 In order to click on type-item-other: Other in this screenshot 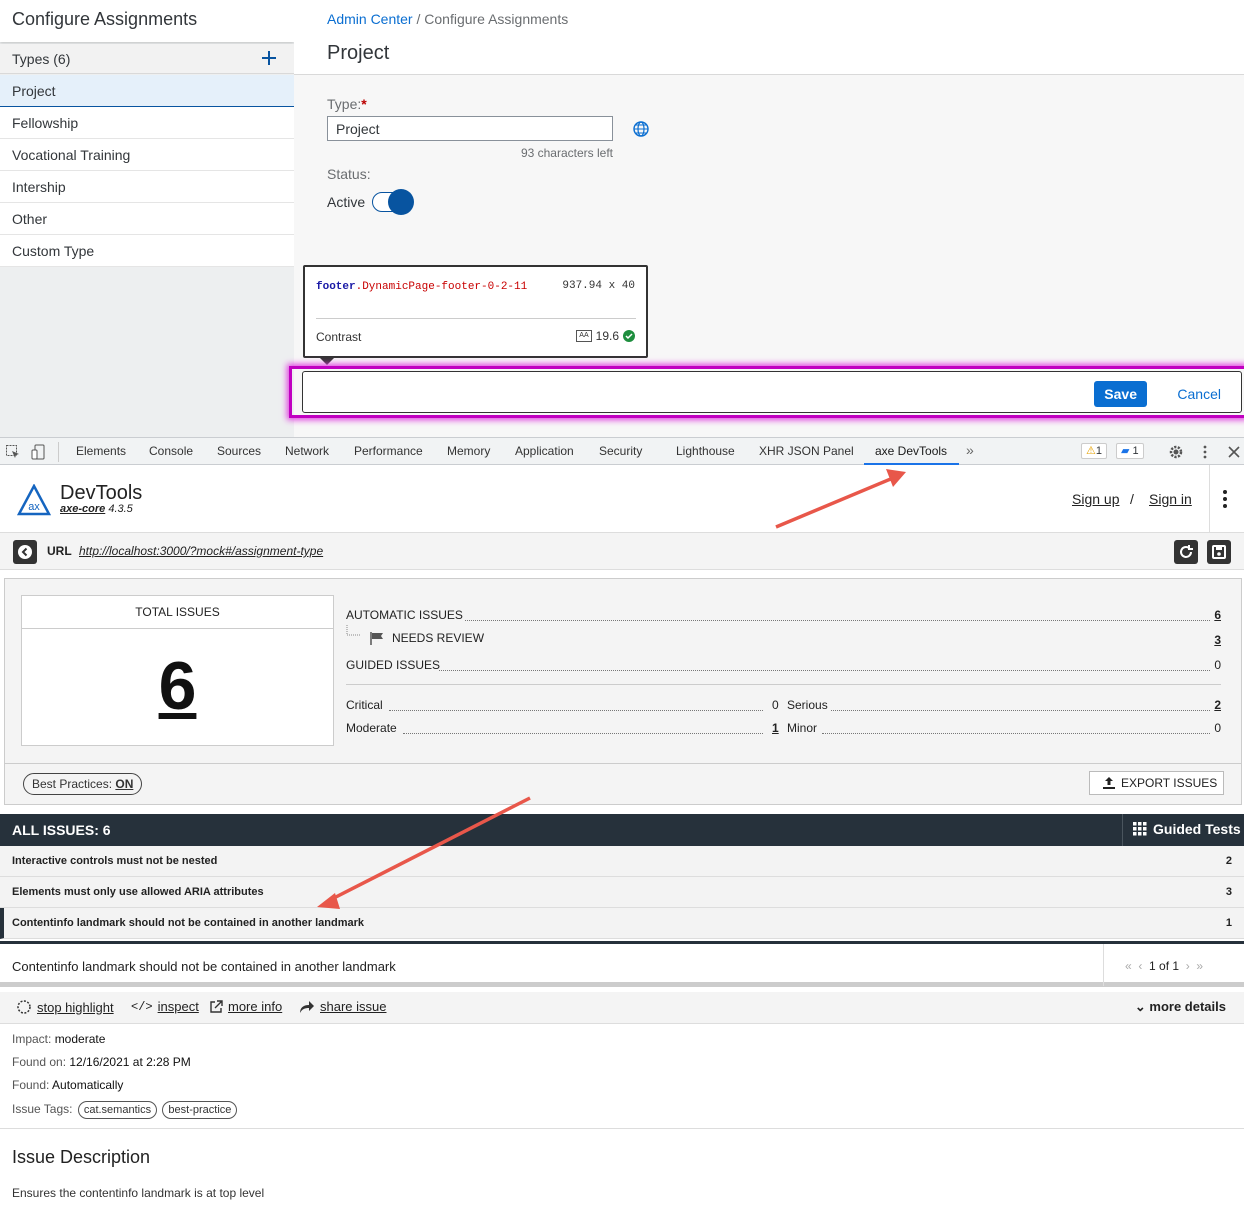, I will do `click(147, 219)`.